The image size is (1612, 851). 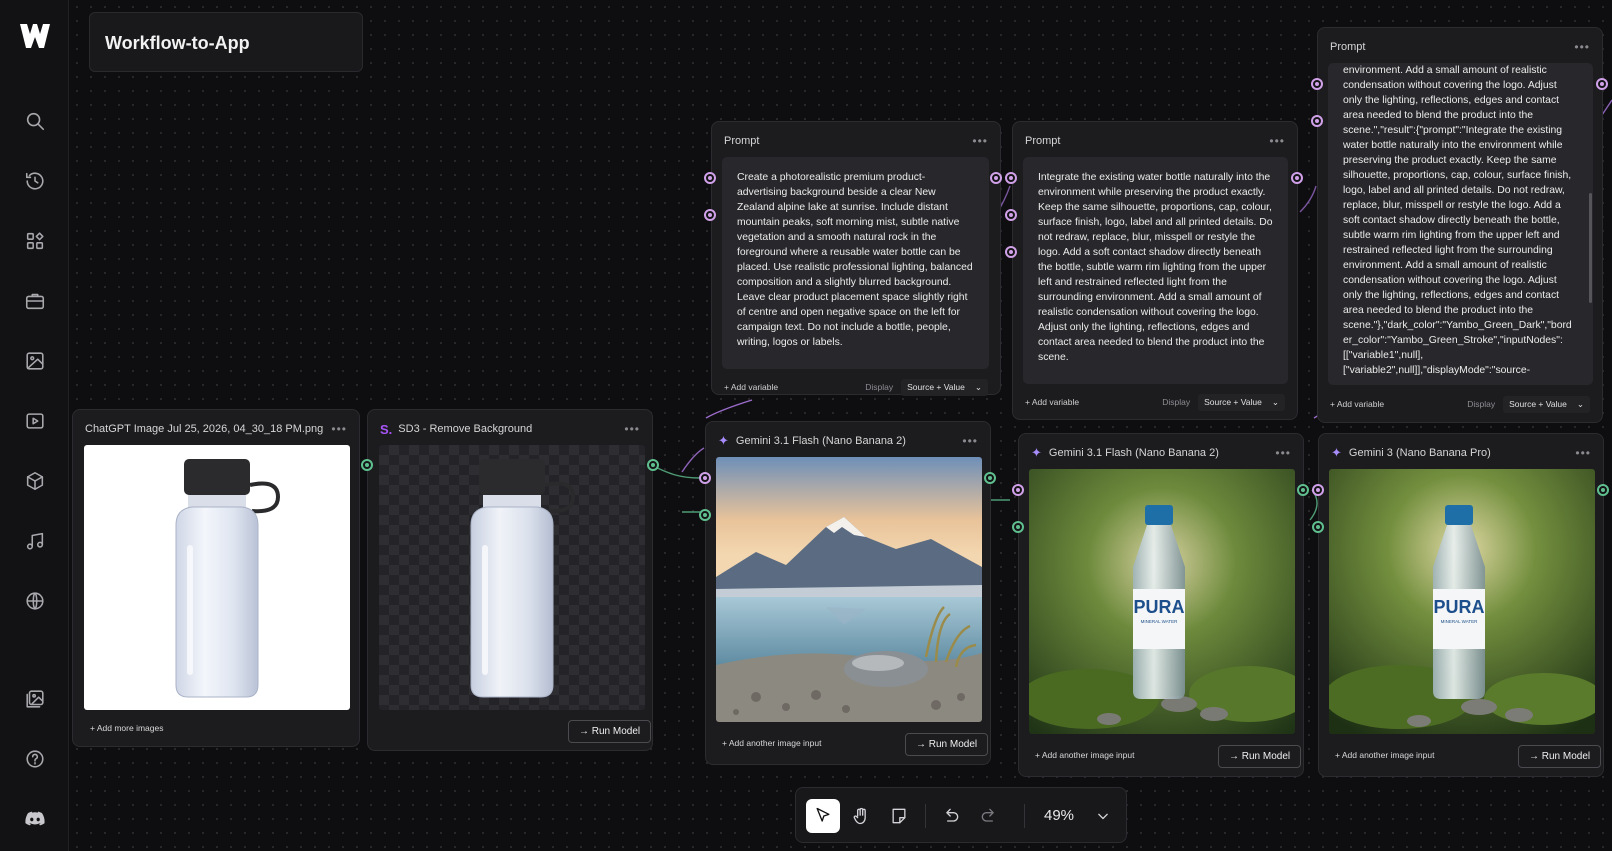 I want to click on add-more-images-link: + Add more images, so click(x=126, y=728).